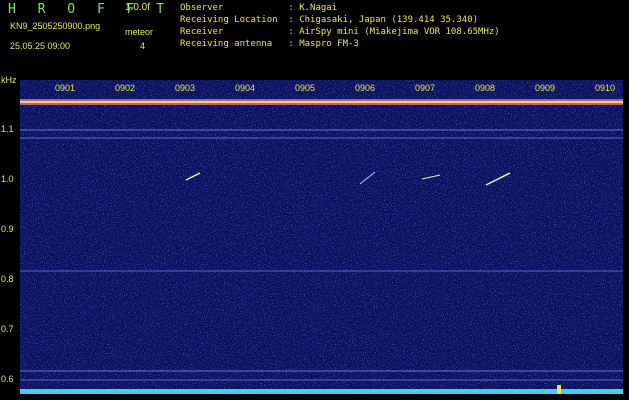  I want to click on y-tick-0.6: 0.6, so click(7, 379).